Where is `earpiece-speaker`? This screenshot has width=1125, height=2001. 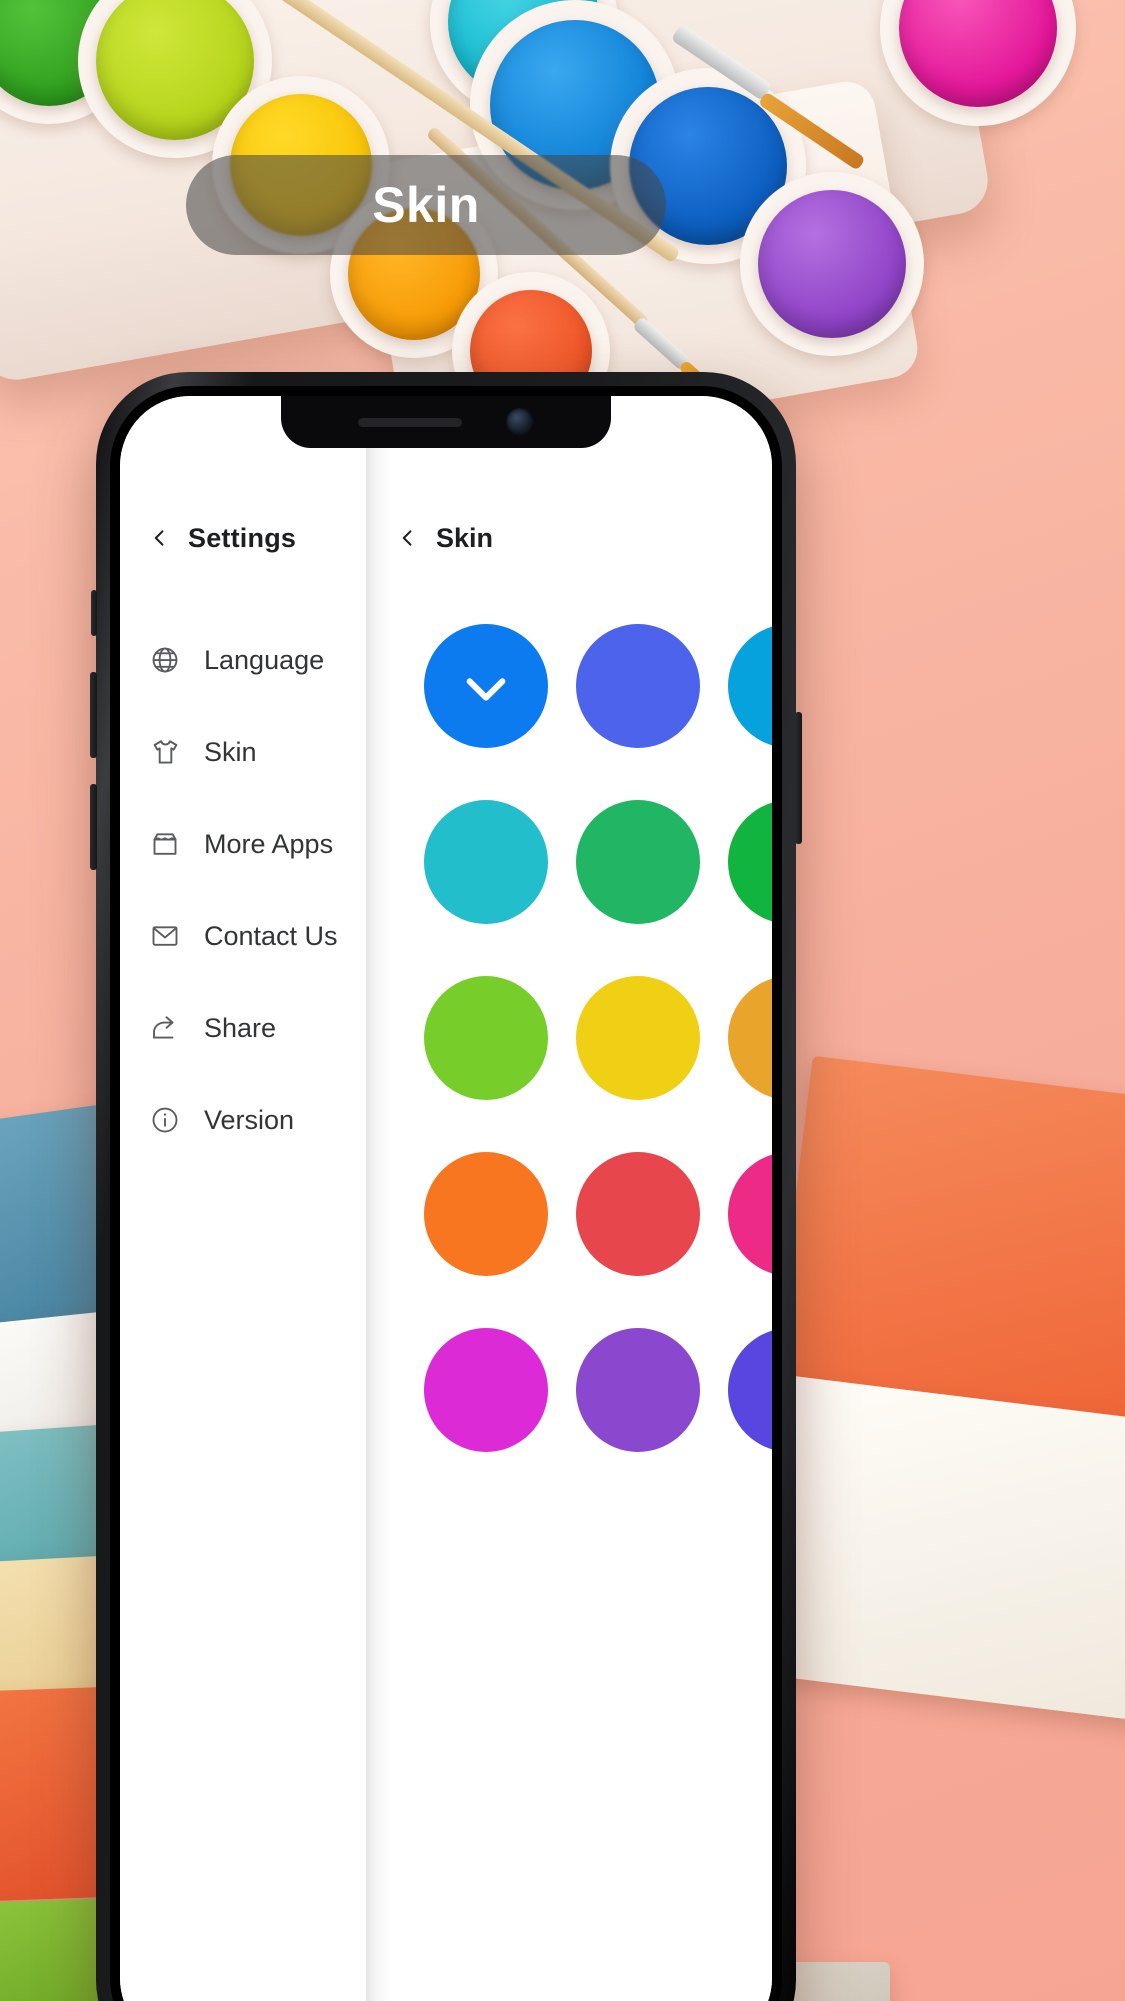 earpiece-speaker is located at coordinates (410, 422).